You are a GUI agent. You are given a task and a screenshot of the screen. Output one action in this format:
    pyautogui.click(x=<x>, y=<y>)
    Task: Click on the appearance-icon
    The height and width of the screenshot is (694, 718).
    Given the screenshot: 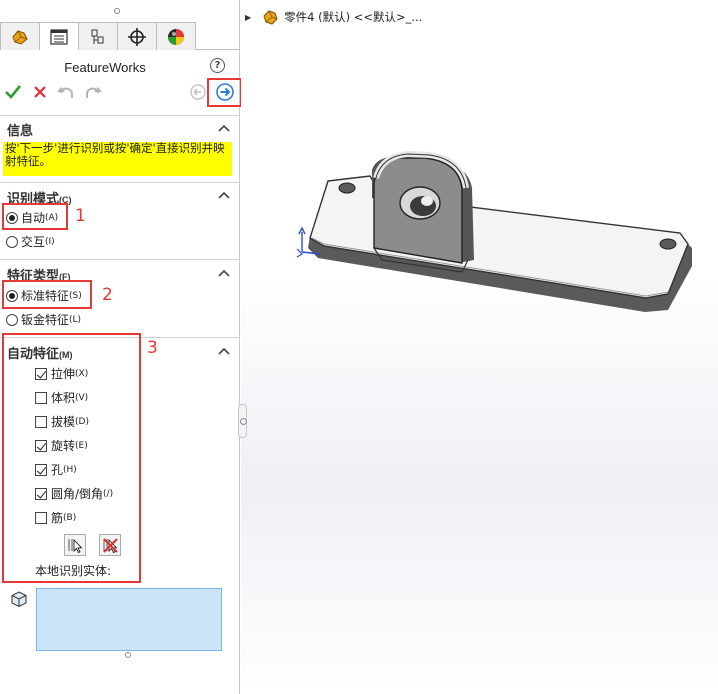 What is the action you would take?
    pyautogui.click(x=176, y=36)
    